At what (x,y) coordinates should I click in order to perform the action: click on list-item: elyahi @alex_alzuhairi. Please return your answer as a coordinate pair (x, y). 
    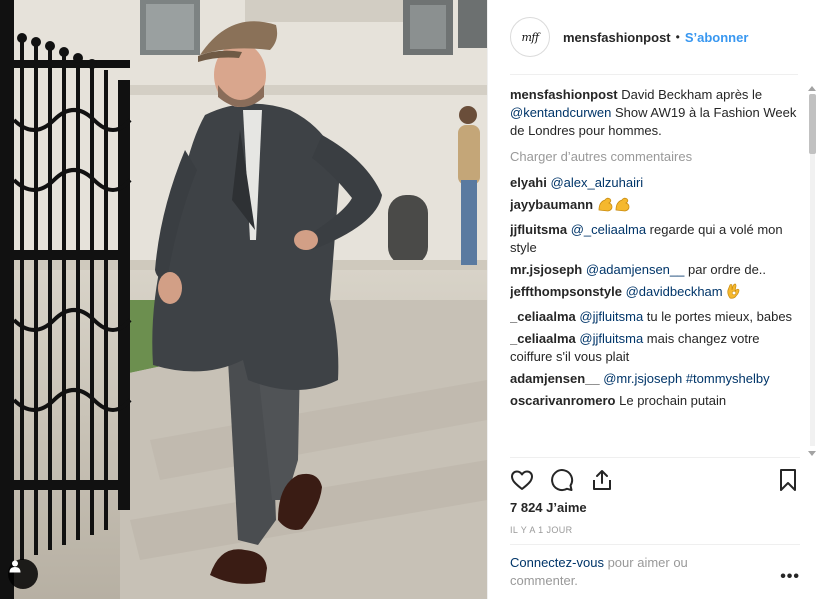
    Looking at the image, I should click on (655, 183).